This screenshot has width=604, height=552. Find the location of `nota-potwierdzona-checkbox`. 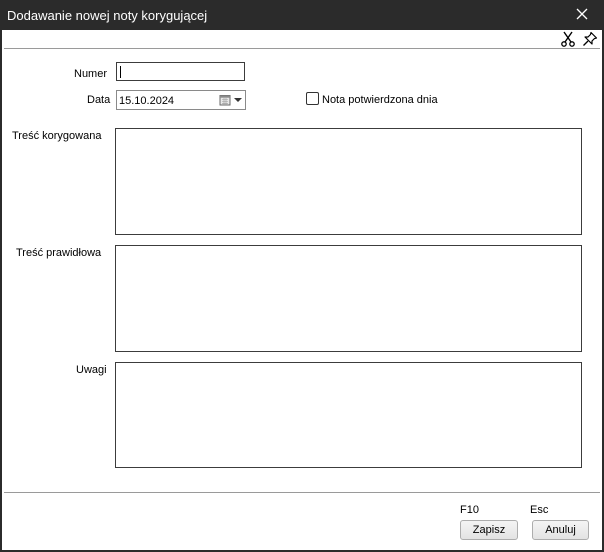

nota-potwierdzona-checkbox is located at coordinates (312, 98).